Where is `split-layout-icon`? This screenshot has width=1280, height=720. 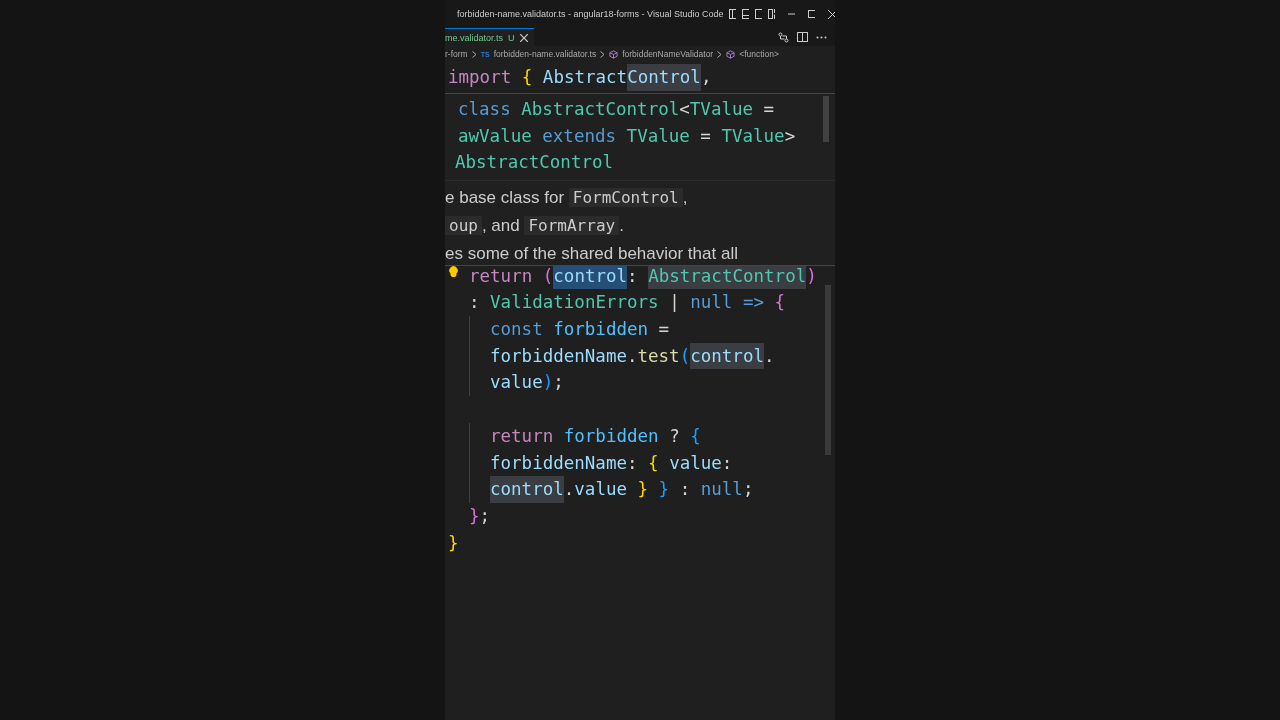 split-layout-icon is located at coordinates (759, 14).